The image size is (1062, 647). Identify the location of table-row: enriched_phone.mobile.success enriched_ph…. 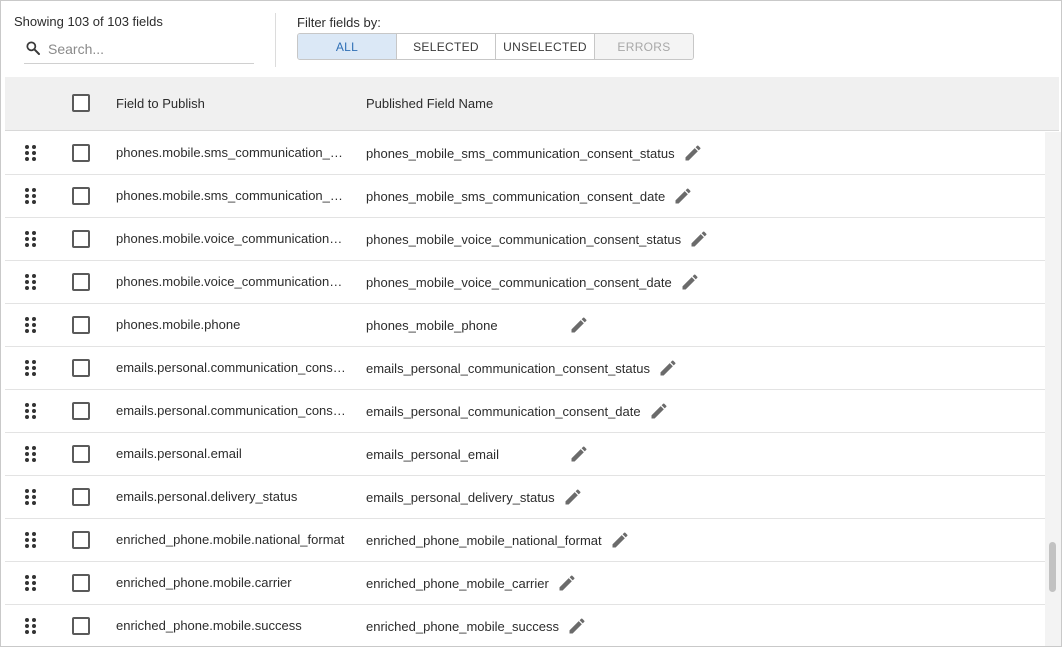
(525, 625).